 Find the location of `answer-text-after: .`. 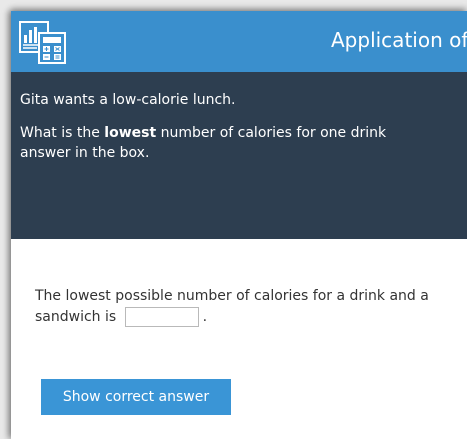

answer-text-after: . is located at coordinates (205, 317).